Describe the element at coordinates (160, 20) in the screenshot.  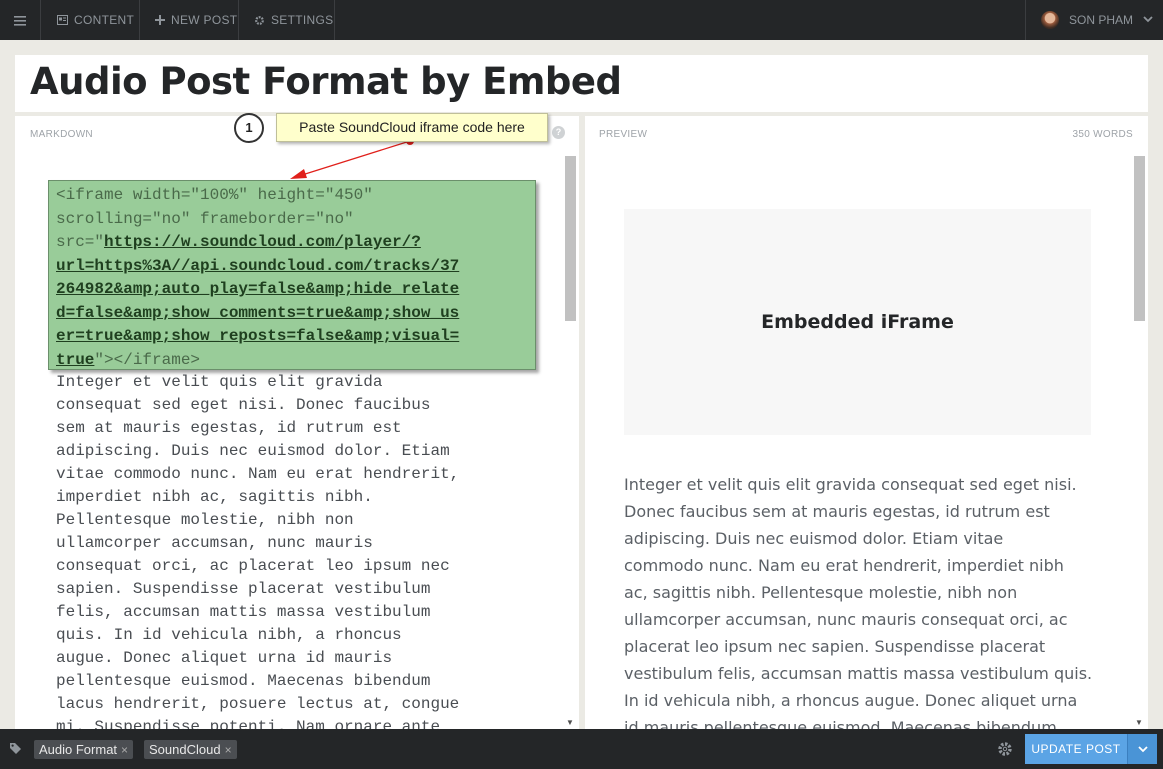
I see `plus-icon` at that location.